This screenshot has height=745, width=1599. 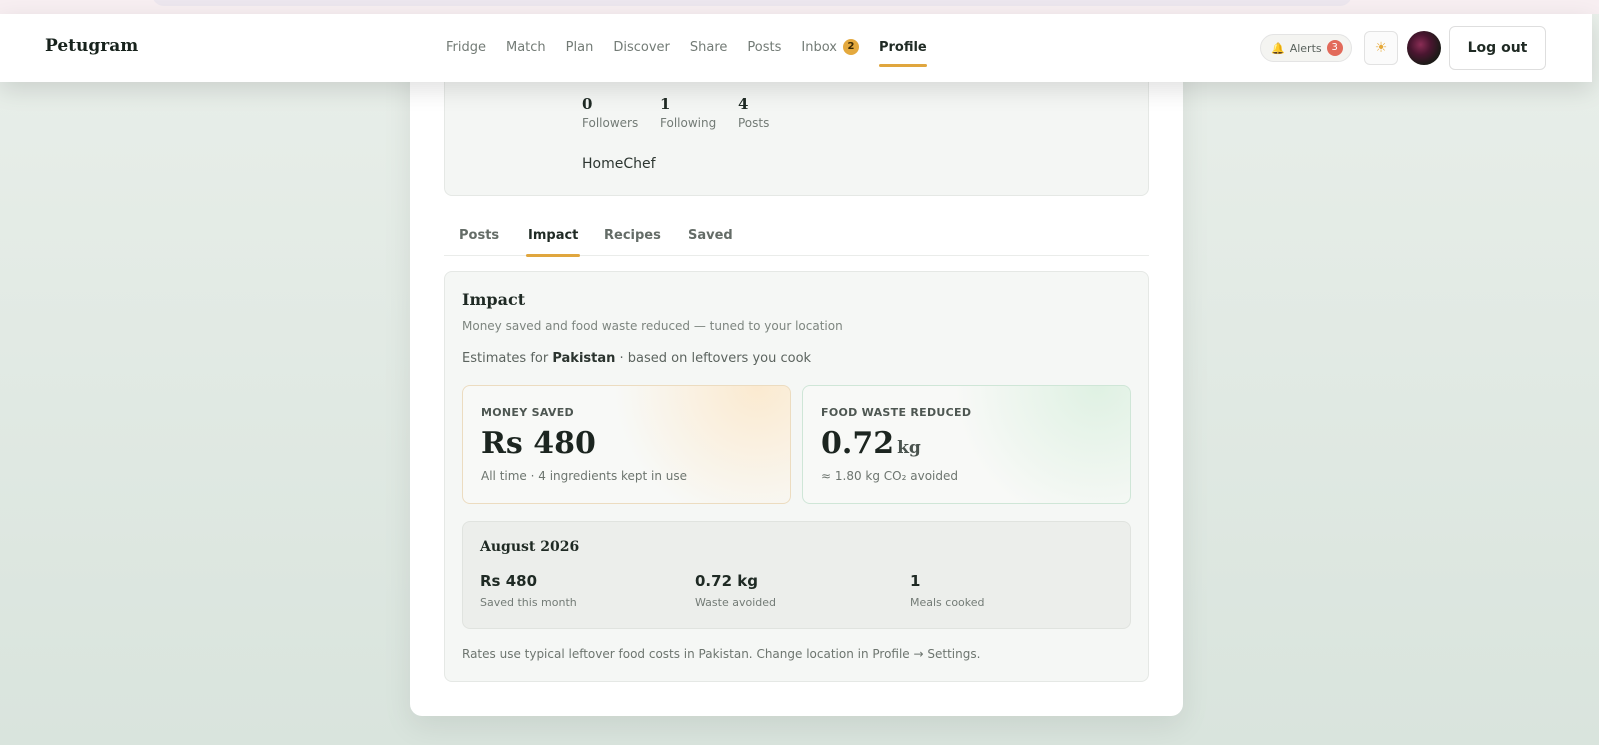 I want to click on theme-toggle-button: ☀, so click(x=1381, y=48).